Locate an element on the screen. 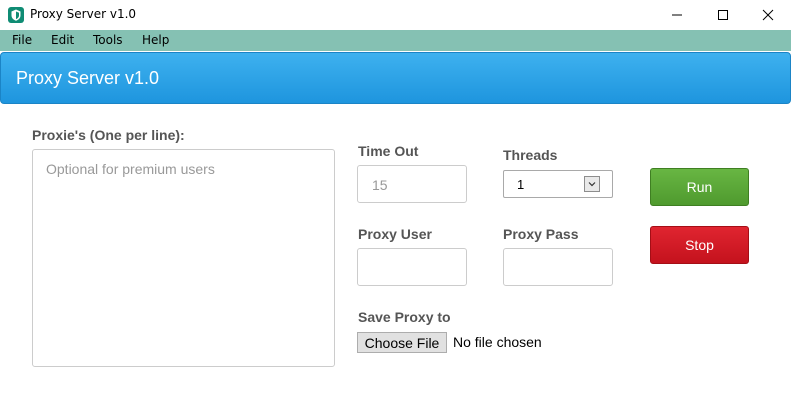 The image size is (791, 416). minimize-icon is located at coordinates (677, 15).